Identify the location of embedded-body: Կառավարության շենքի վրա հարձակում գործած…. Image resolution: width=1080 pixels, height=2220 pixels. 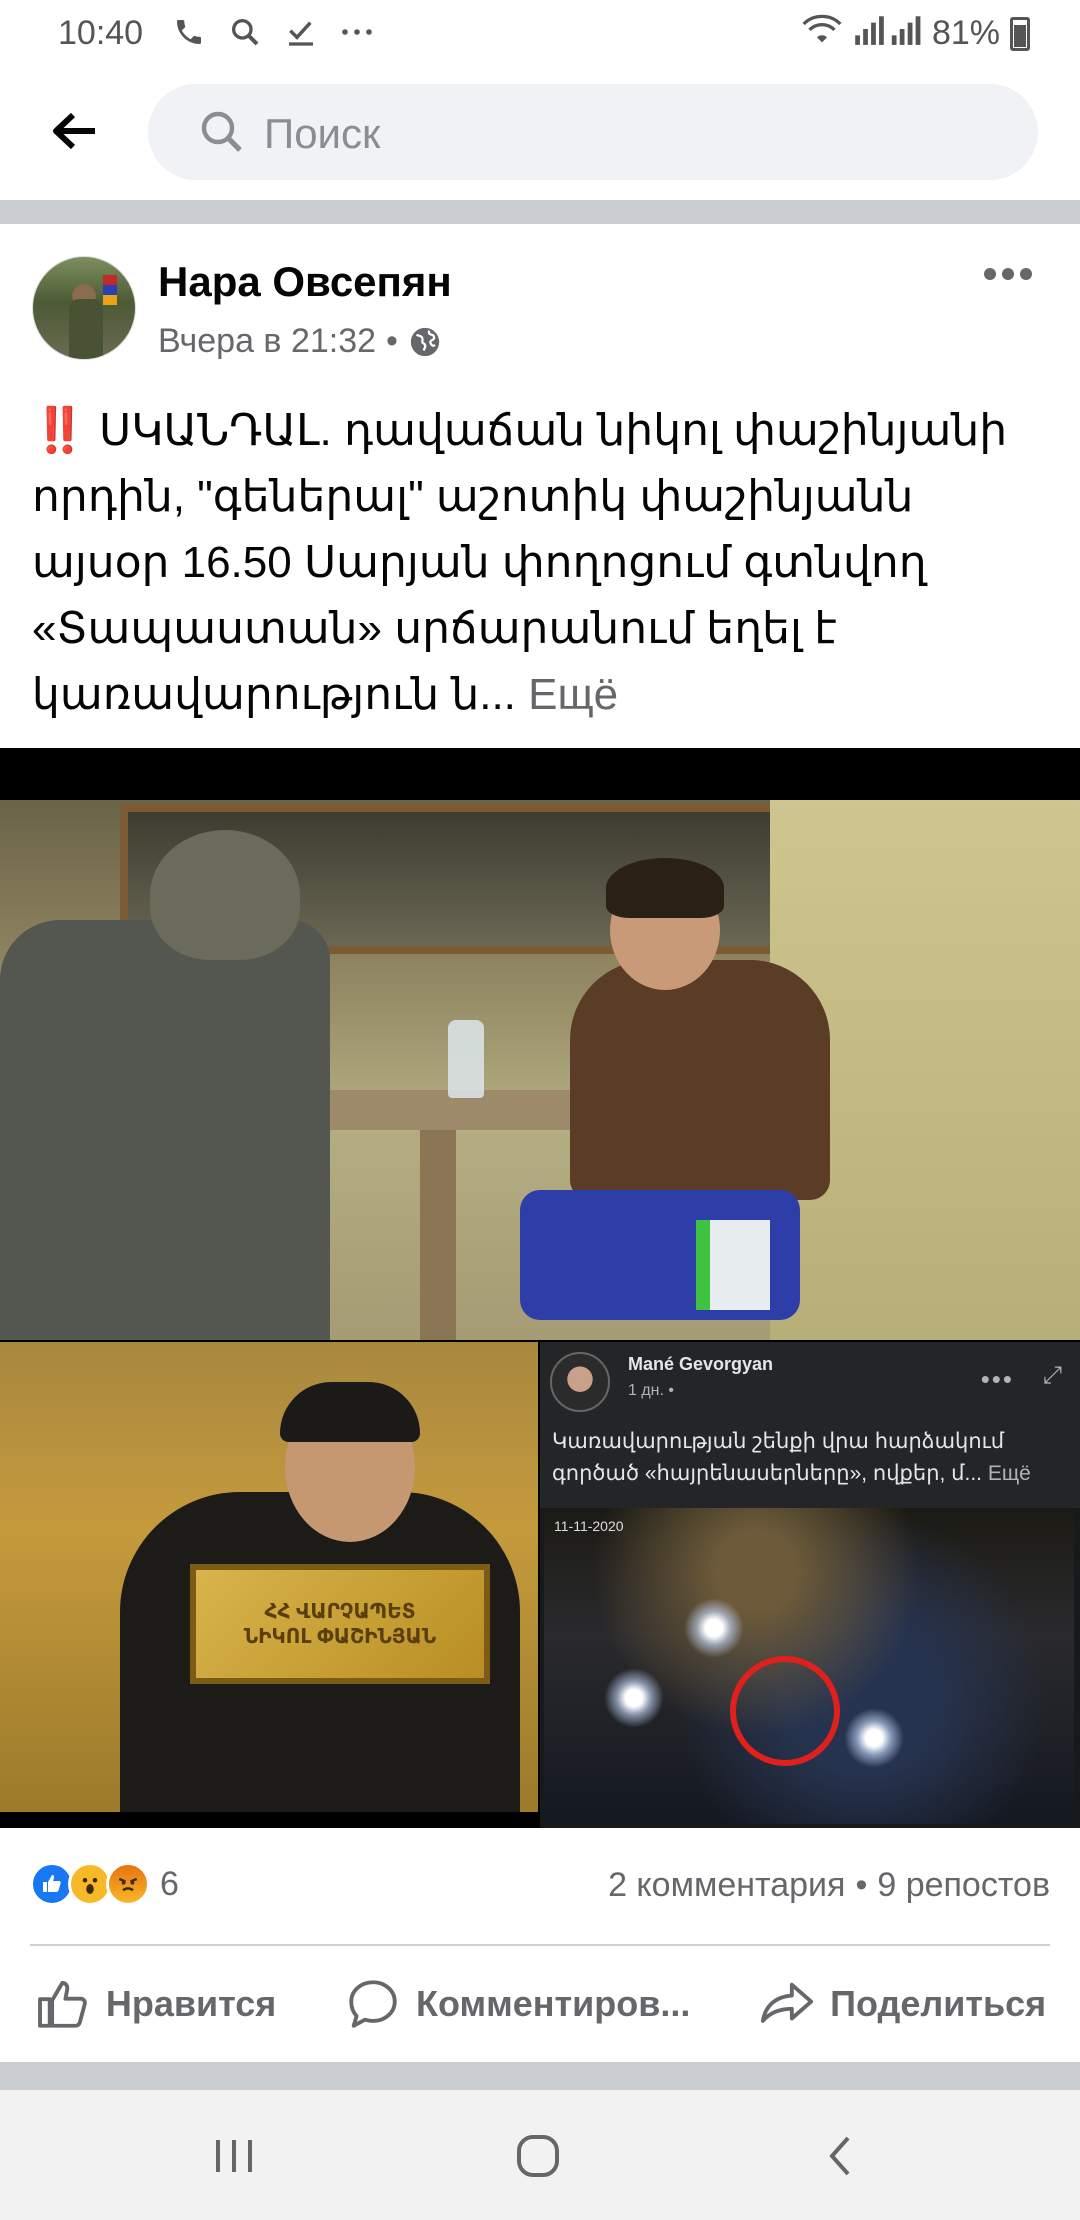
(778, 1457).